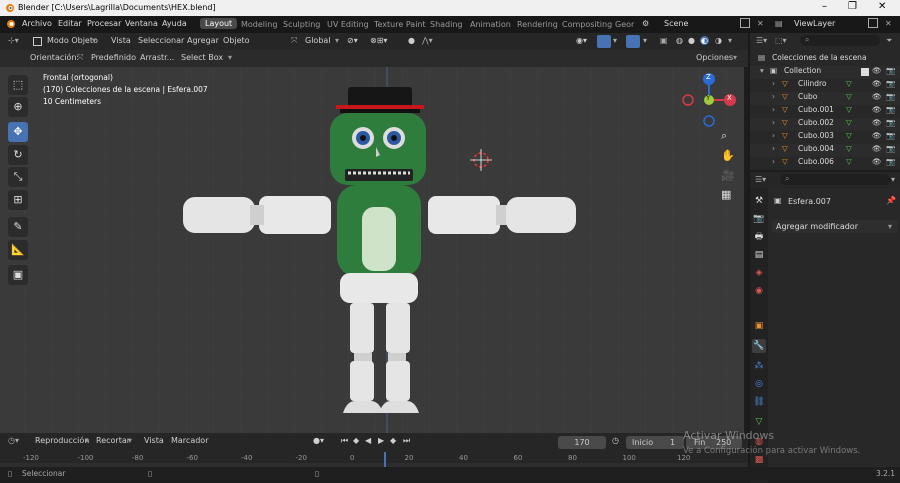 The height and width of the screenshot is (483, 900). What do you see at coordinates (18, 132) in the screenshot?
I see `move-tool-icon: ✥` at bounding box center [18, 132].